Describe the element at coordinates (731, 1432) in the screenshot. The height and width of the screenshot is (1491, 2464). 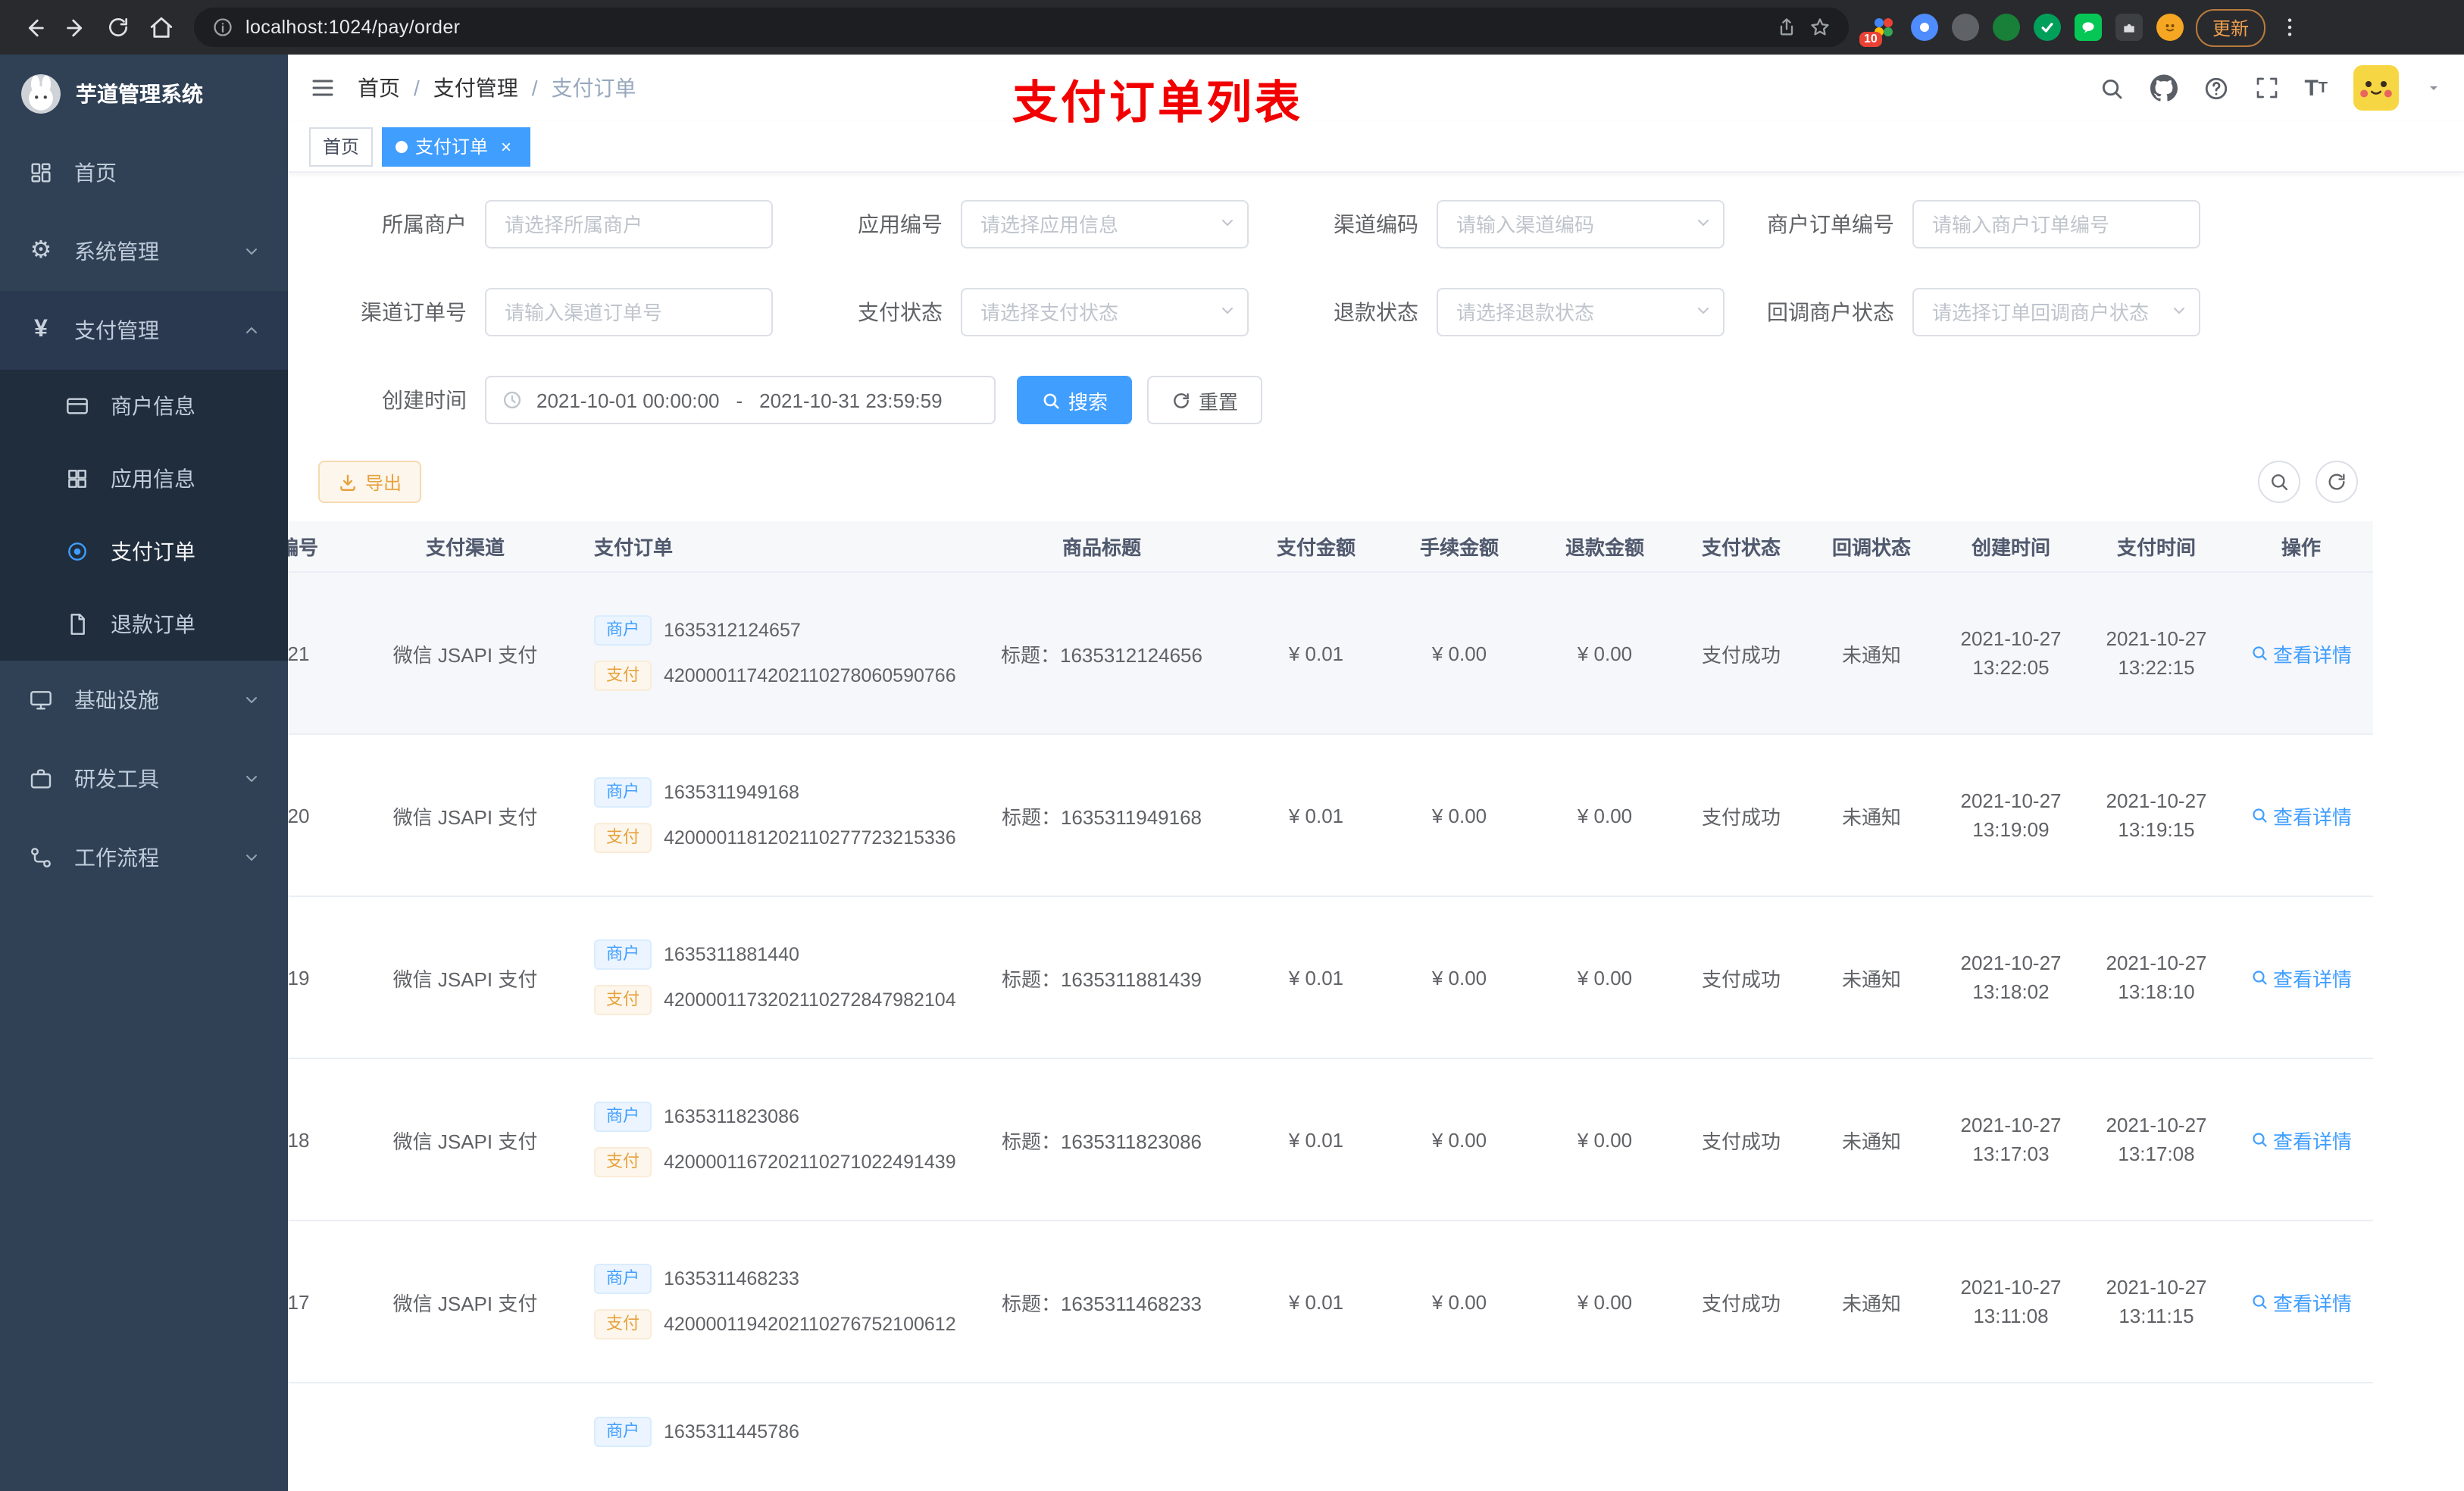
I see `merchant-order-no: 1635311445786` at that location.